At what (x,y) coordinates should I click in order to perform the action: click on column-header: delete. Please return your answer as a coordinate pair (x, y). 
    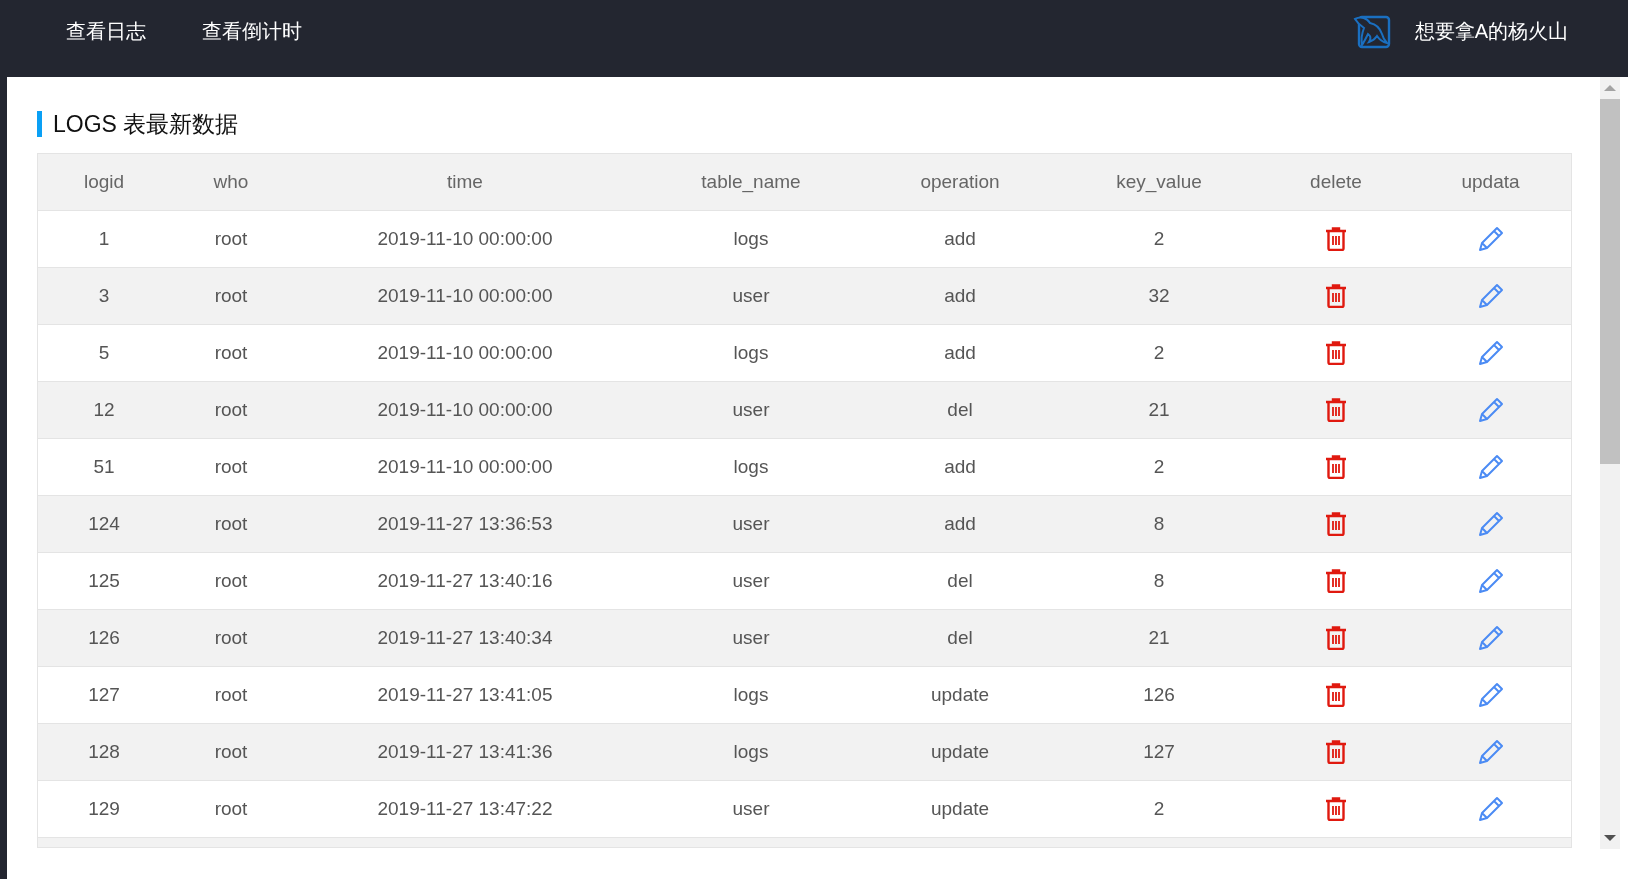
    Looking at the image, I should click on (1336, 182).